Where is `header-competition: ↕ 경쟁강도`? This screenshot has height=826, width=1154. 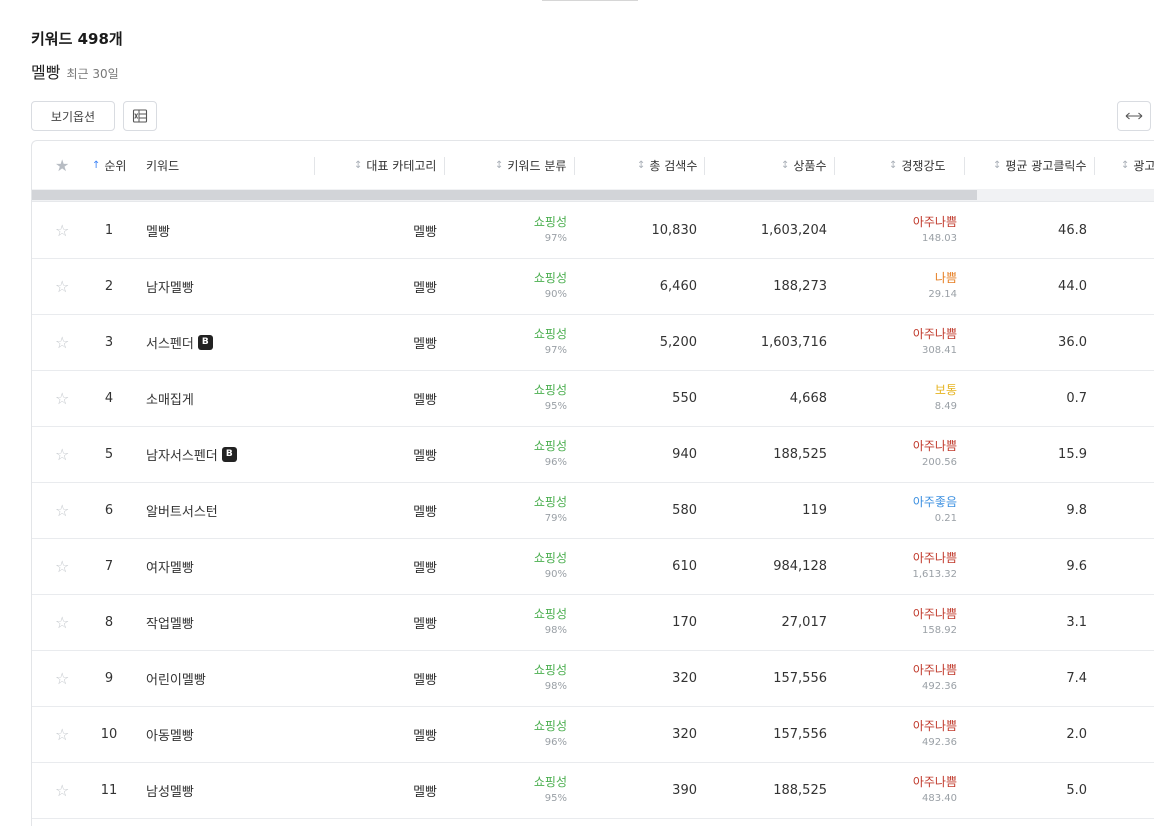
header-competition: ↕ 경쟁강도 is located at coordinates (917, 165).